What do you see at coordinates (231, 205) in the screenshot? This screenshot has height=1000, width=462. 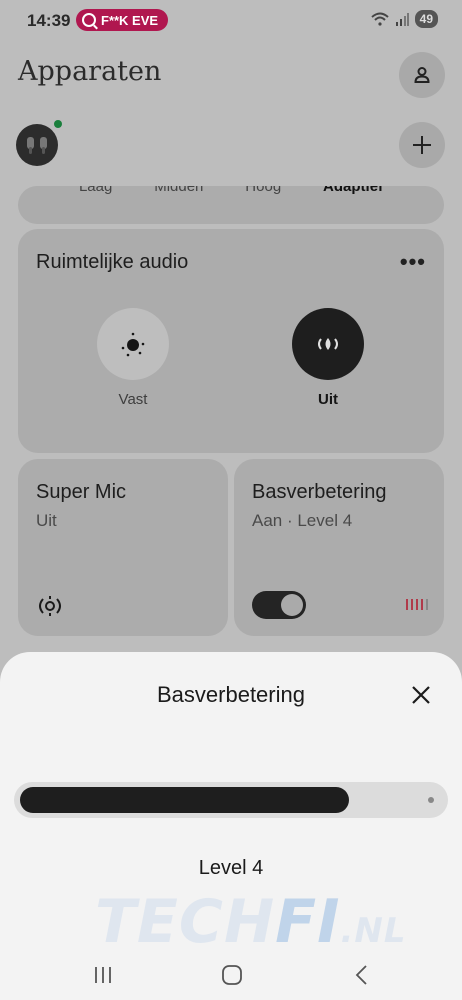 I see `eq-preset-card: Laag Midden Hoog Adaptief` at bounding box center [231, 205].